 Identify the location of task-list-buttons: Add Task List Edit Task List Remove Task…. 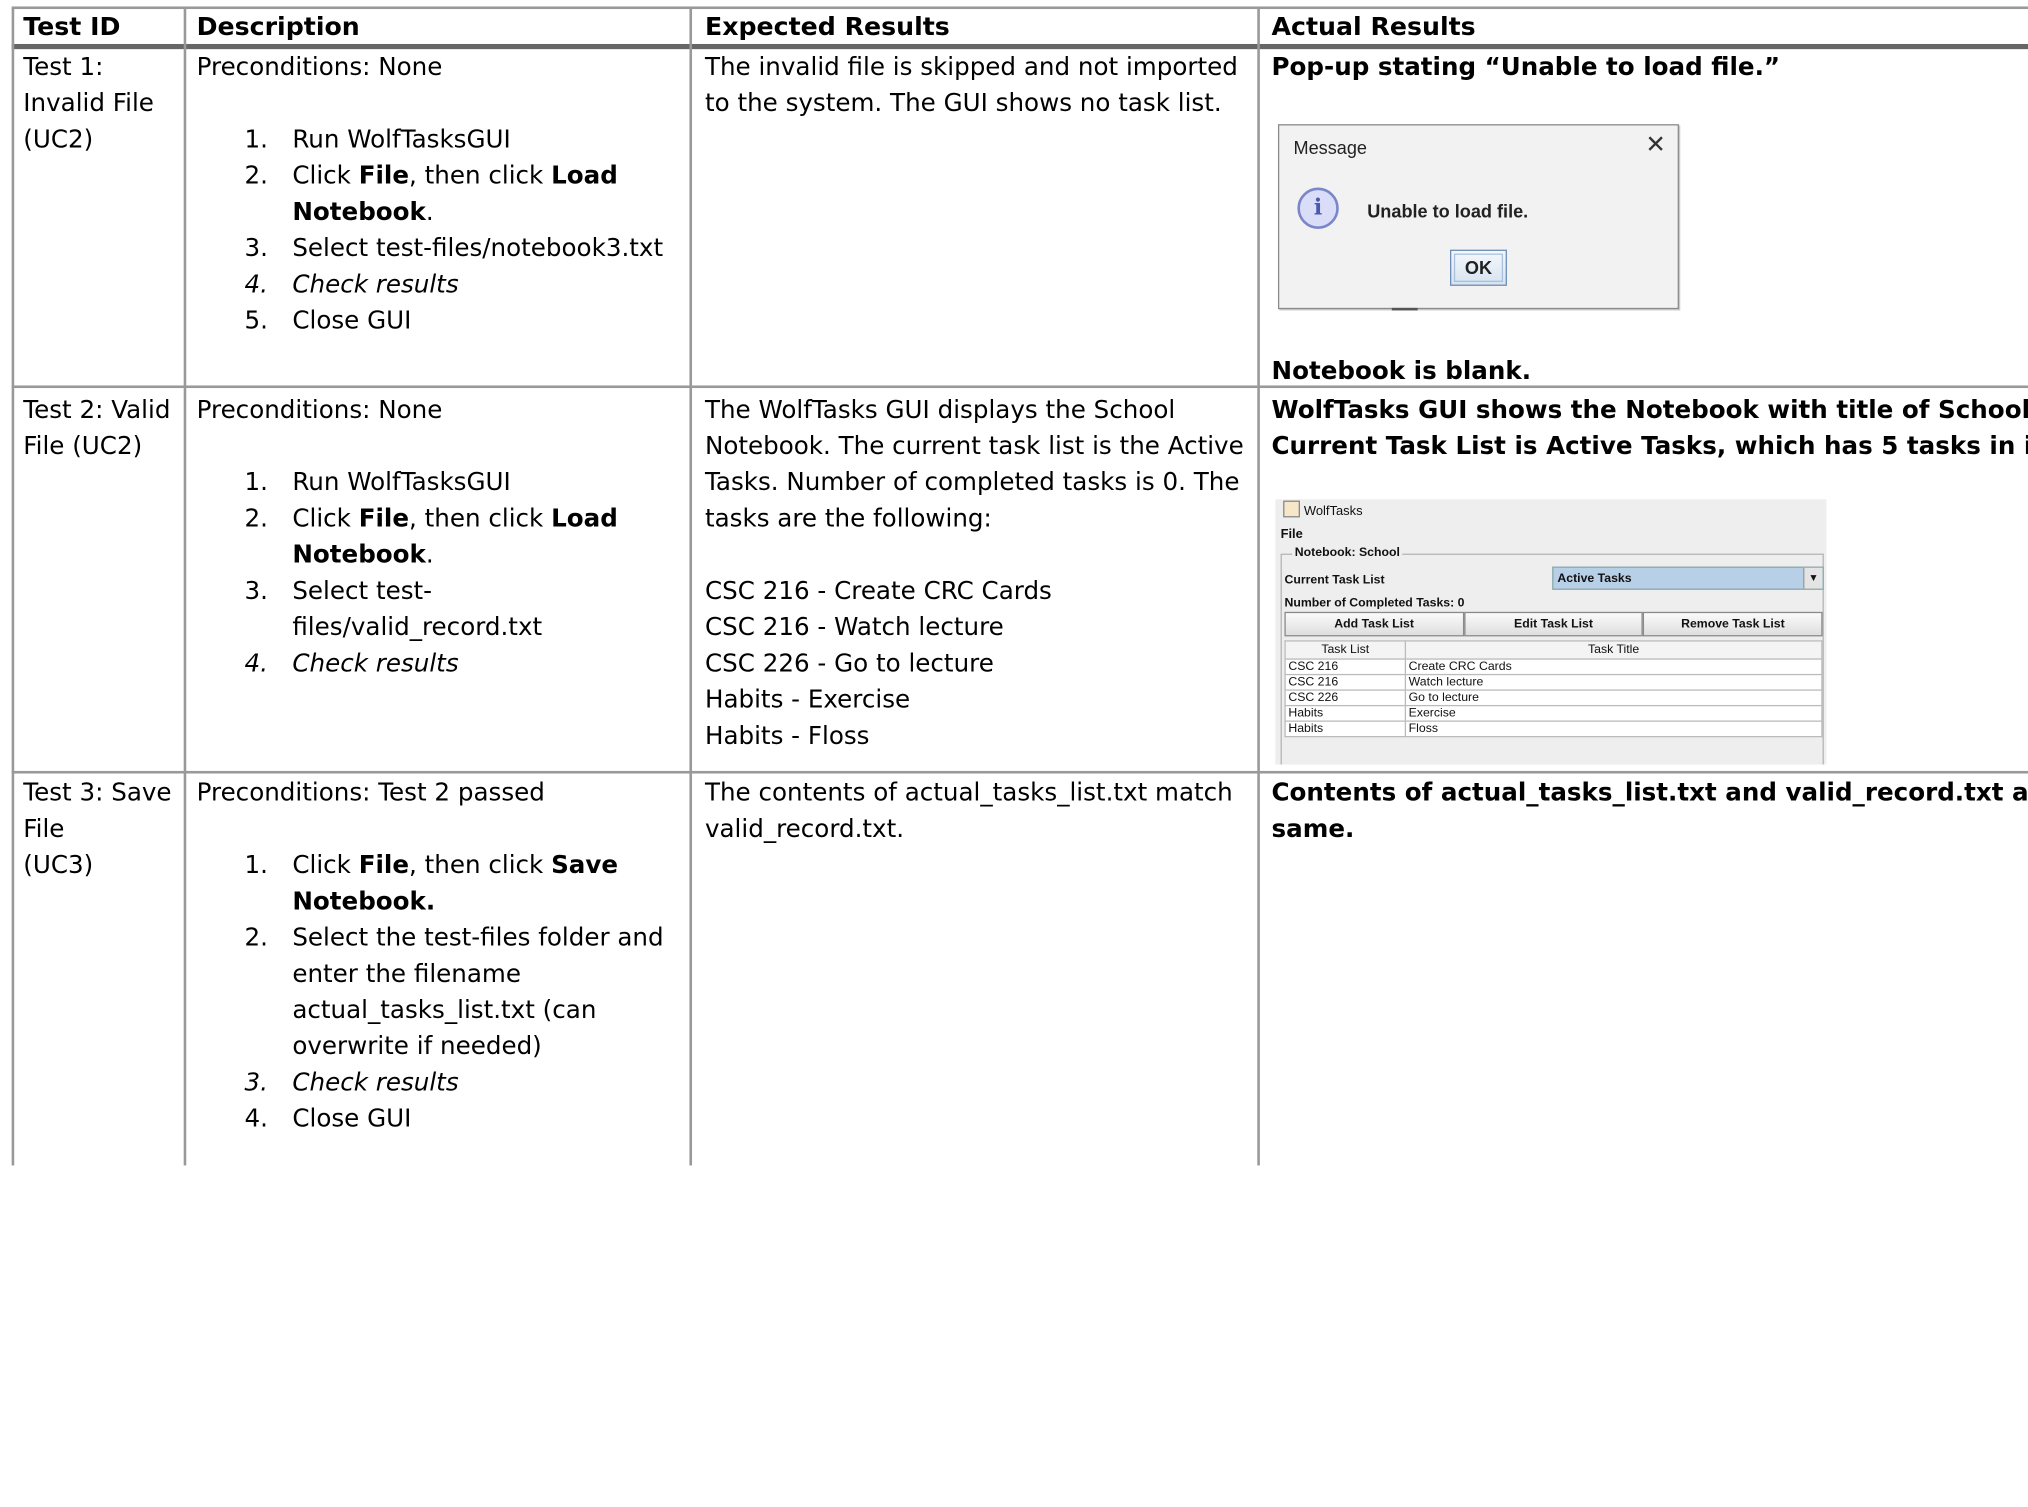
(1553, 624).